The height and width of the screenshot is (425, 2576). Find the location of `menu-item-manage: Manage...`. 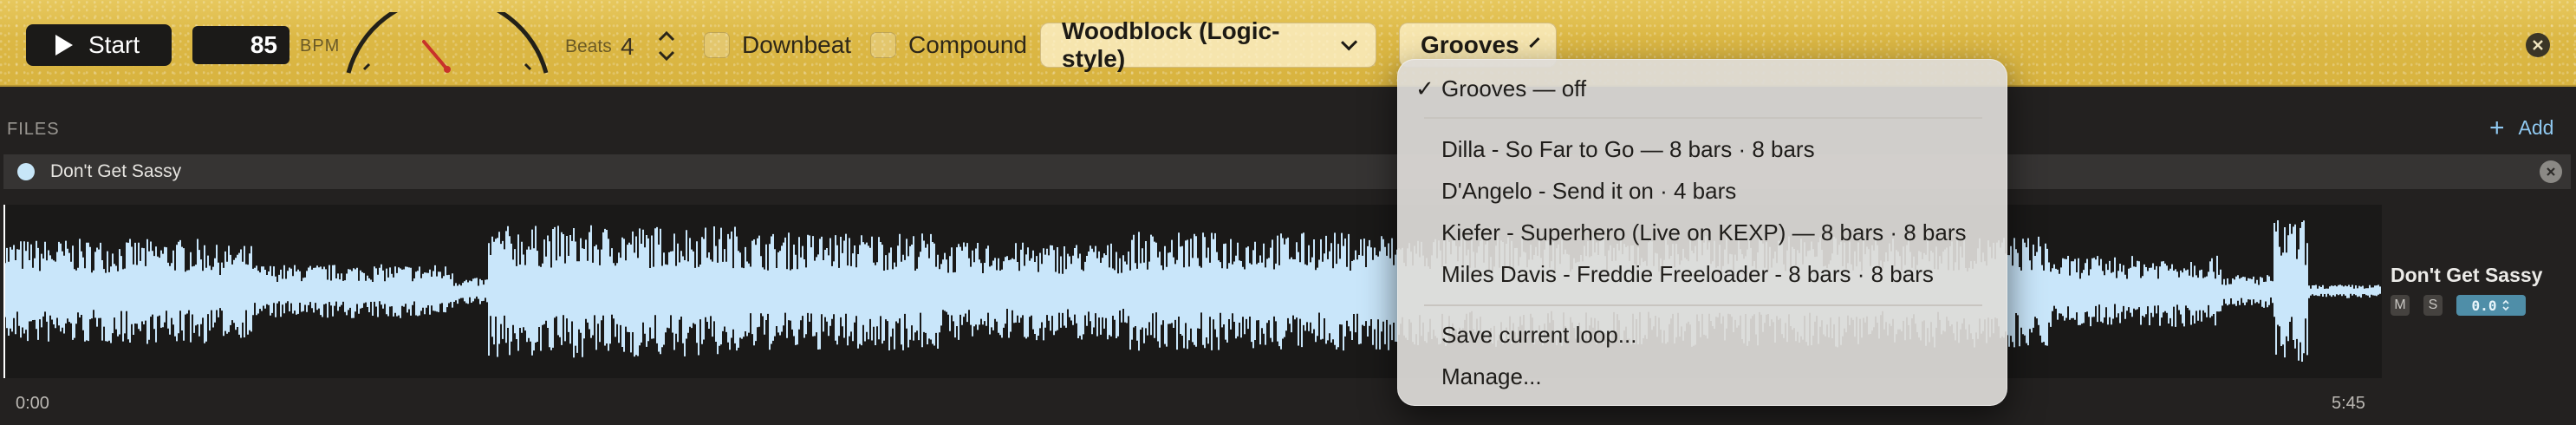

menu-item-manage: Manage... is located at coordinates (1491, 376).